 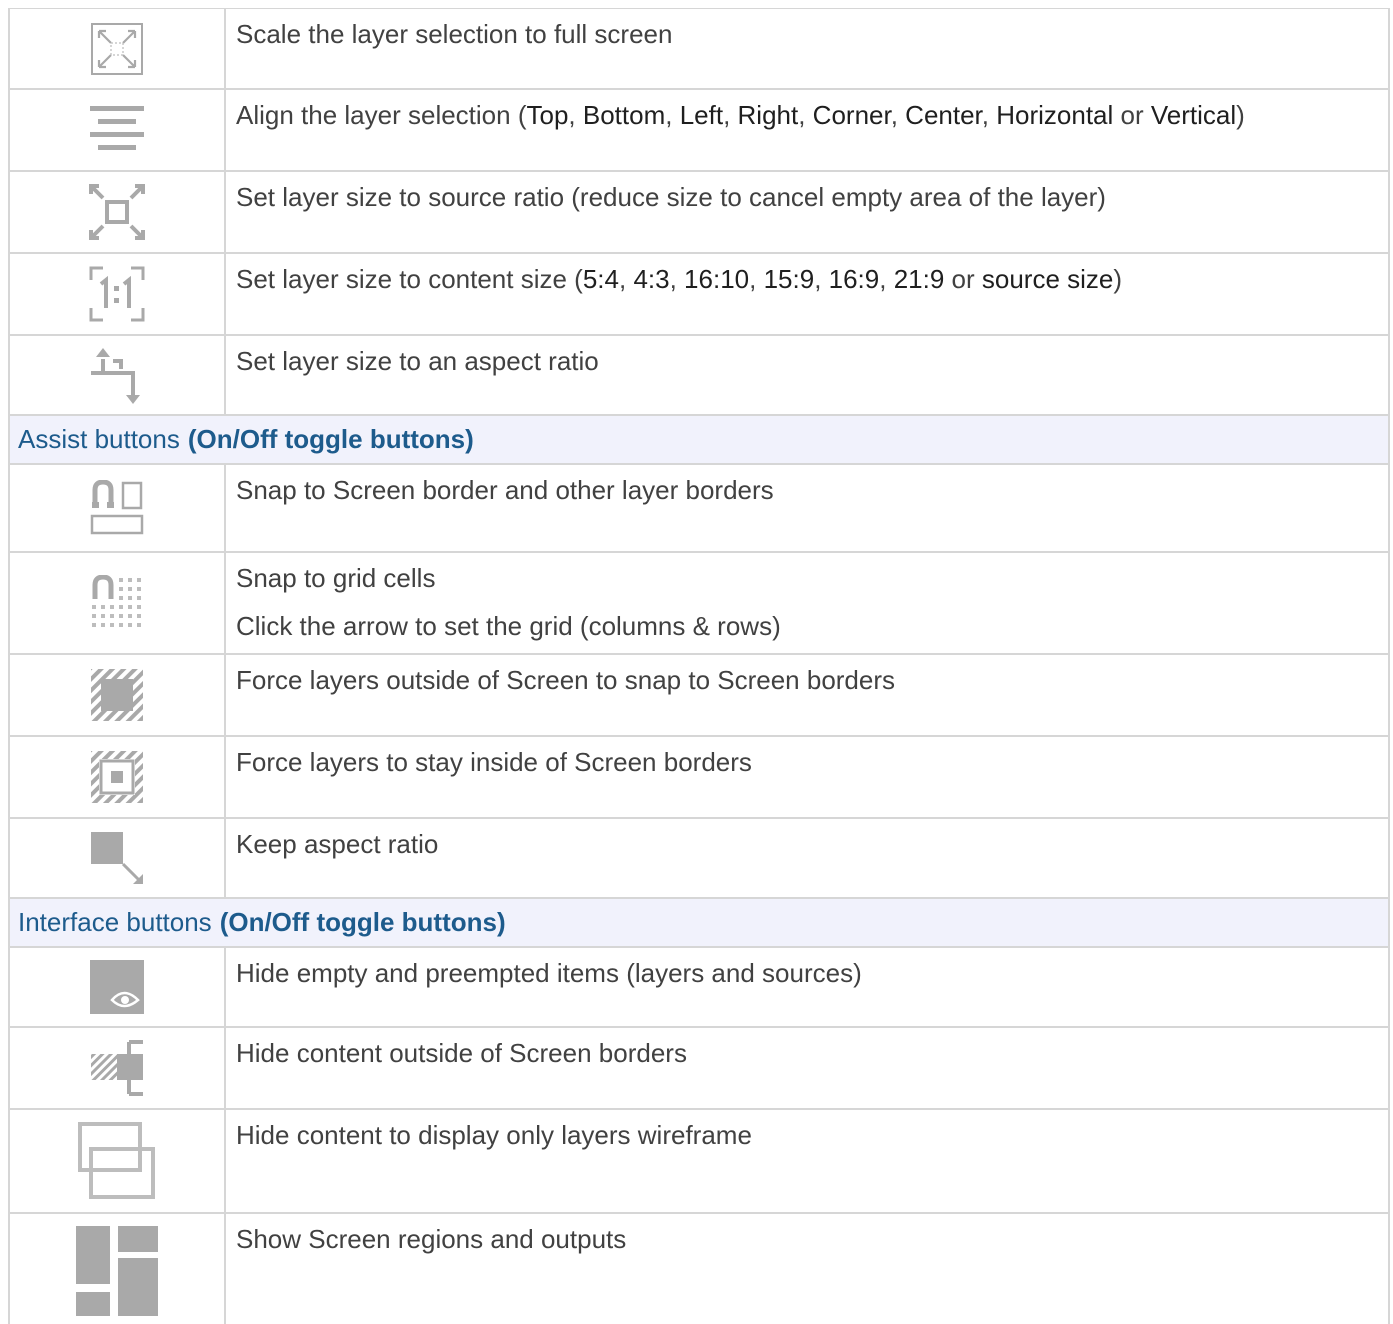 I want to click on option-keyword: Left, so click(x=701, y=115).